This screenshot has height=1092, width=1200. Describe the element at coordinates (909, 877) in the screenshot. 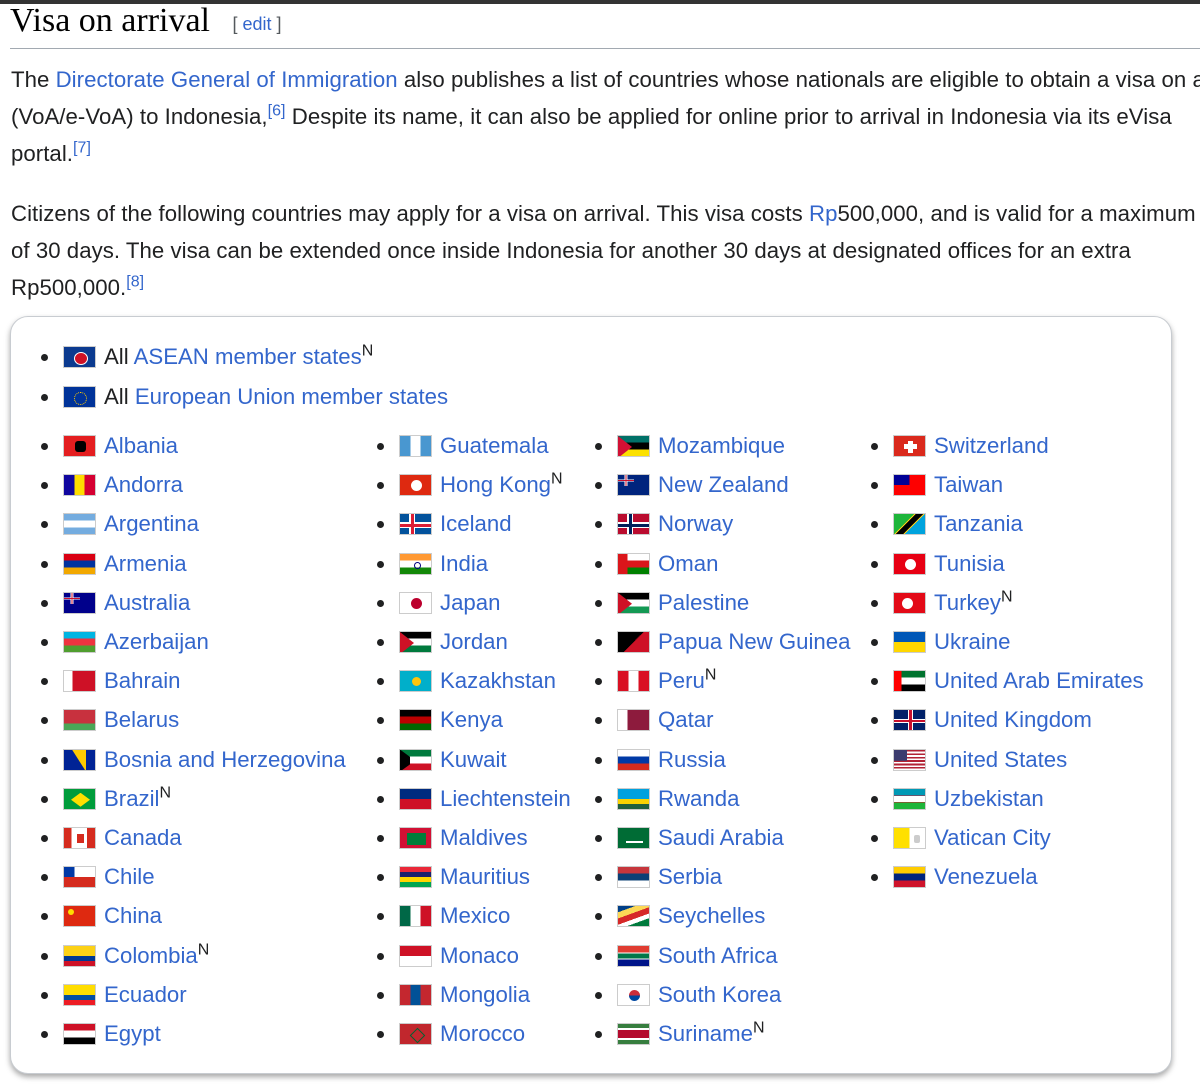

I see `venezuela-flag-icon` at that location.